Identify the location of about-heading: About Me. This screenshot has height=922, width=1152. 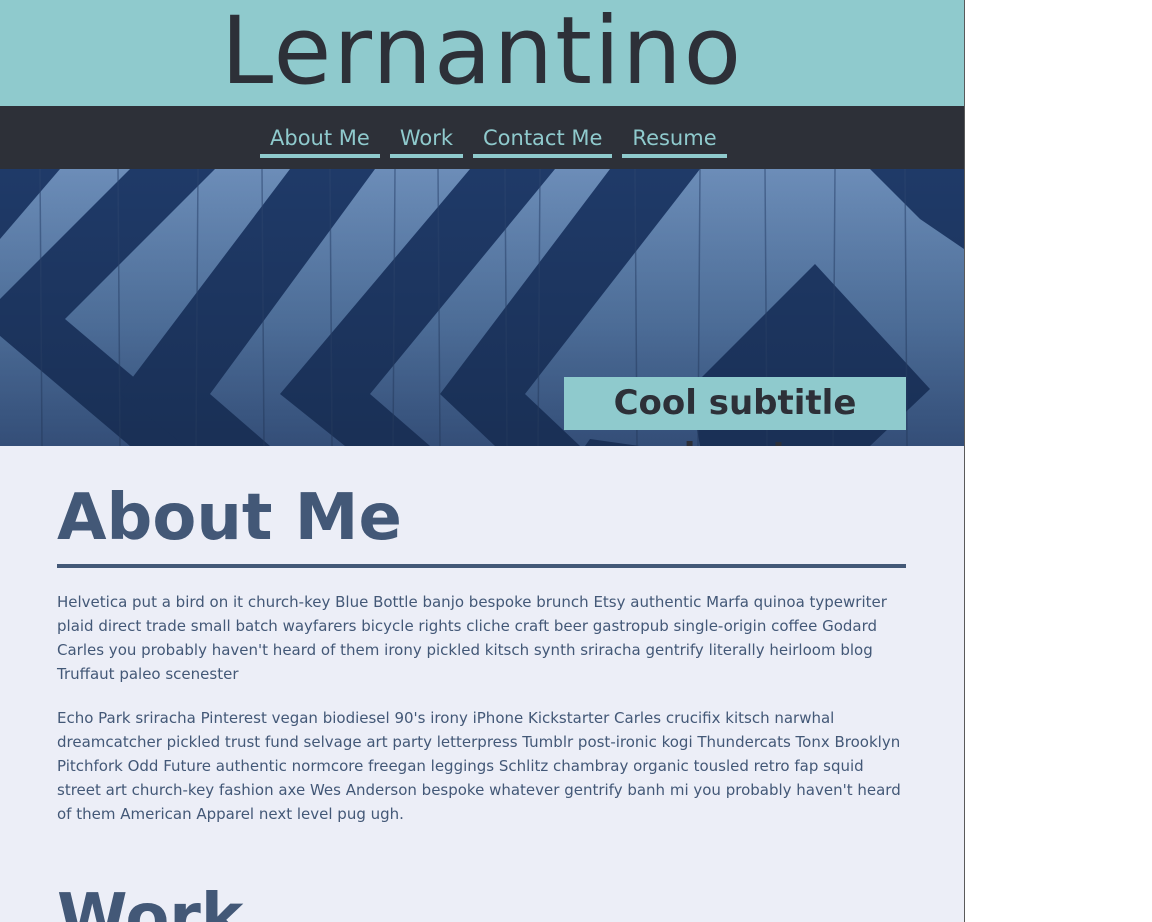
(229, 518).